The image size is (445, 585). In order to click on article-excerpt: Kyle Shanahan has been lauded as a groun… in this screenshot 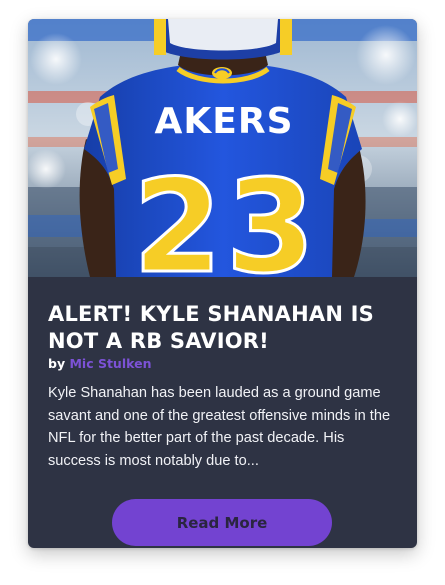, I will do `click(219, 427)`.